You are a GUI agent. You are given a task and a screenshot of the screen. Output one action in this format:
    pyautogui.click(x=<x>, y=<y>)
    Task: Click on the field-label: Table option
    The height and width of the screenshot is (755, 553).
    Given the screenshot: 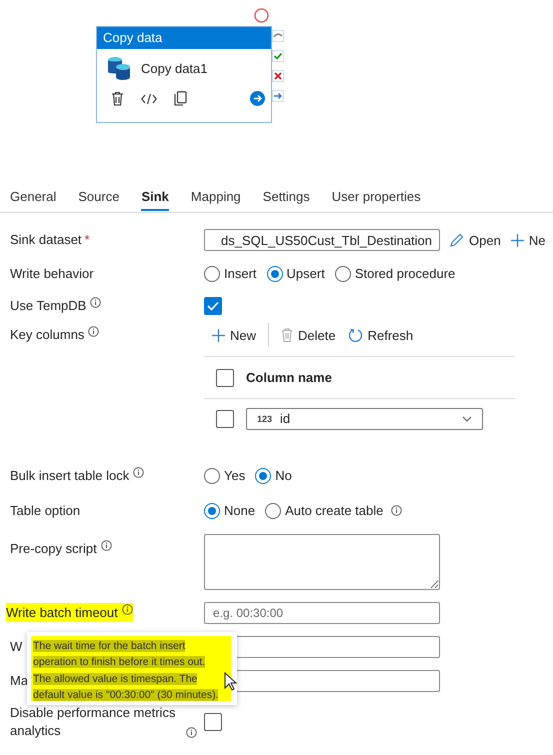 What is the action you would take?
    pyautogui.click(x=45, y=511)
    